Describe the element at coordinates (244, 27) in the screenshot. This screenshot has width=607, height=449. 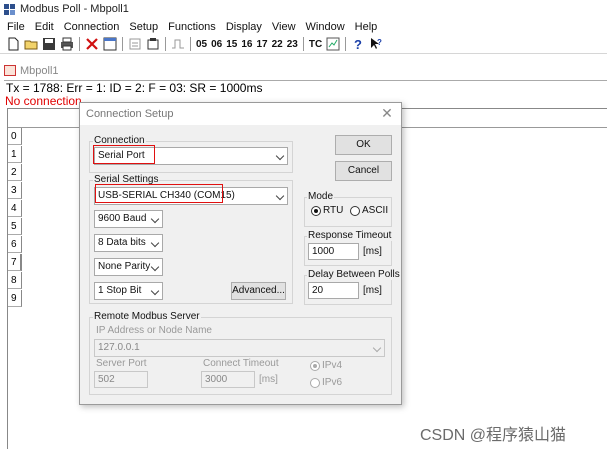
I see `menu-display: Display` at that location.